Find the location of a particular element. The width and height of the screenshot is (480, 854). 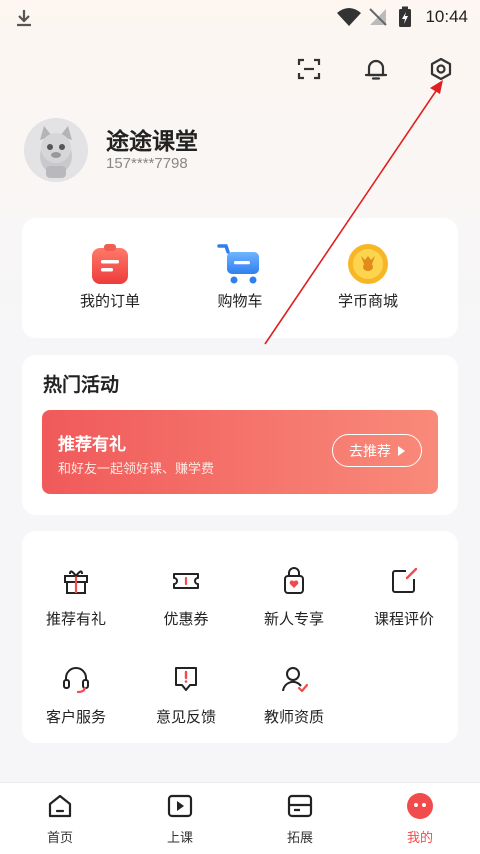

service-label: 意见反馈 is located at coordinates (185, 717).